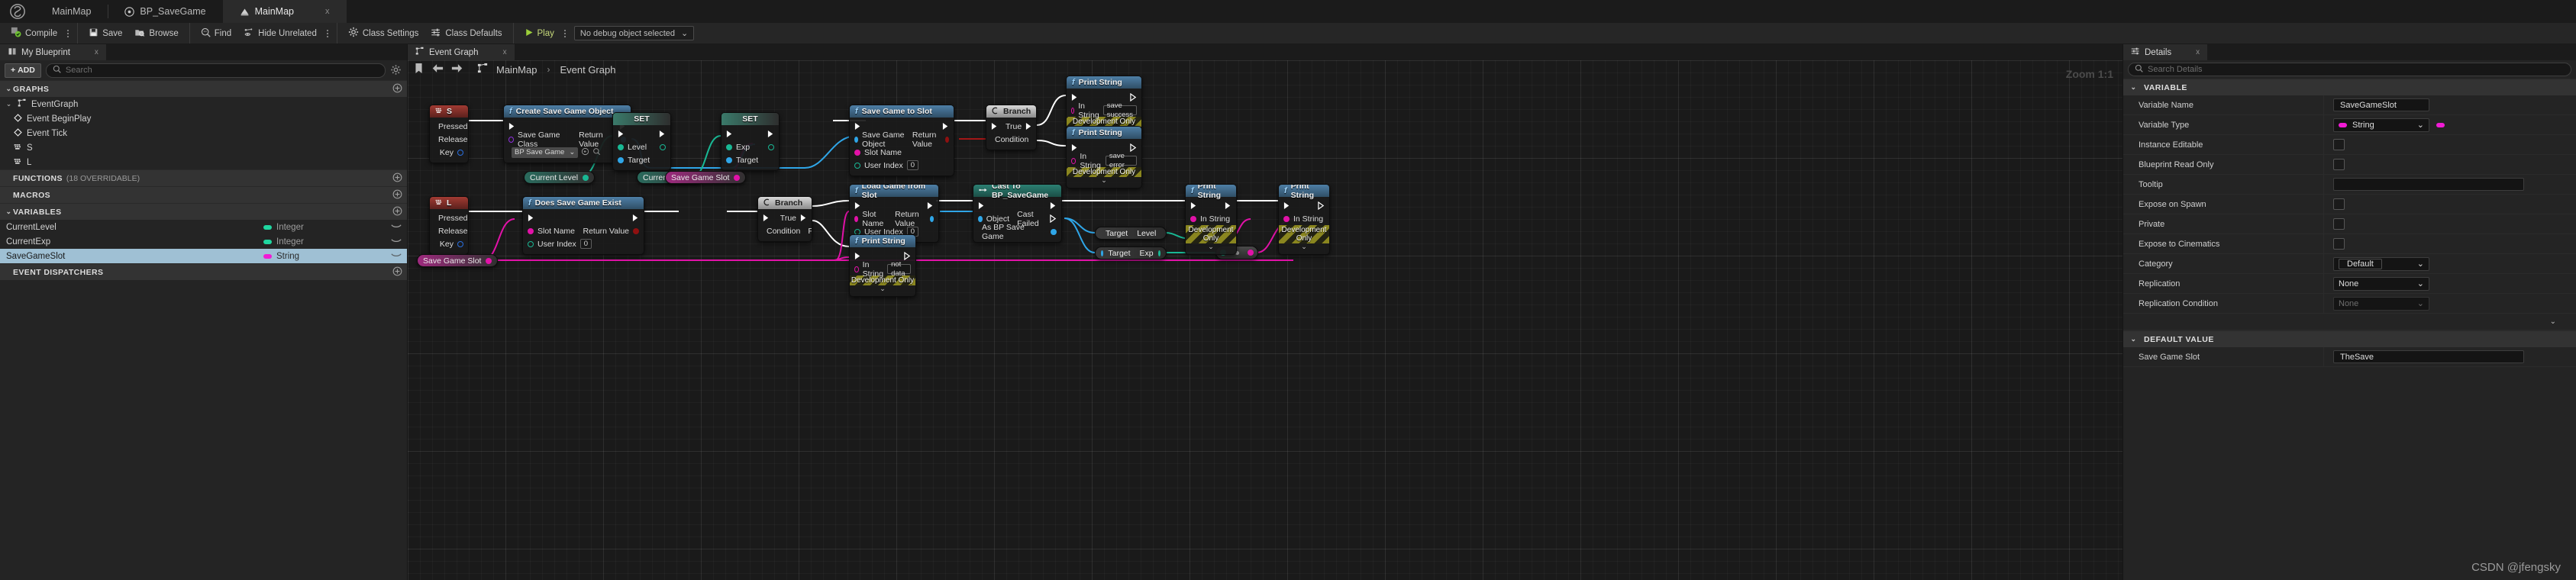 This screenshot has width=2576, height=580. I want to click on search-icon, so click(596, 152).